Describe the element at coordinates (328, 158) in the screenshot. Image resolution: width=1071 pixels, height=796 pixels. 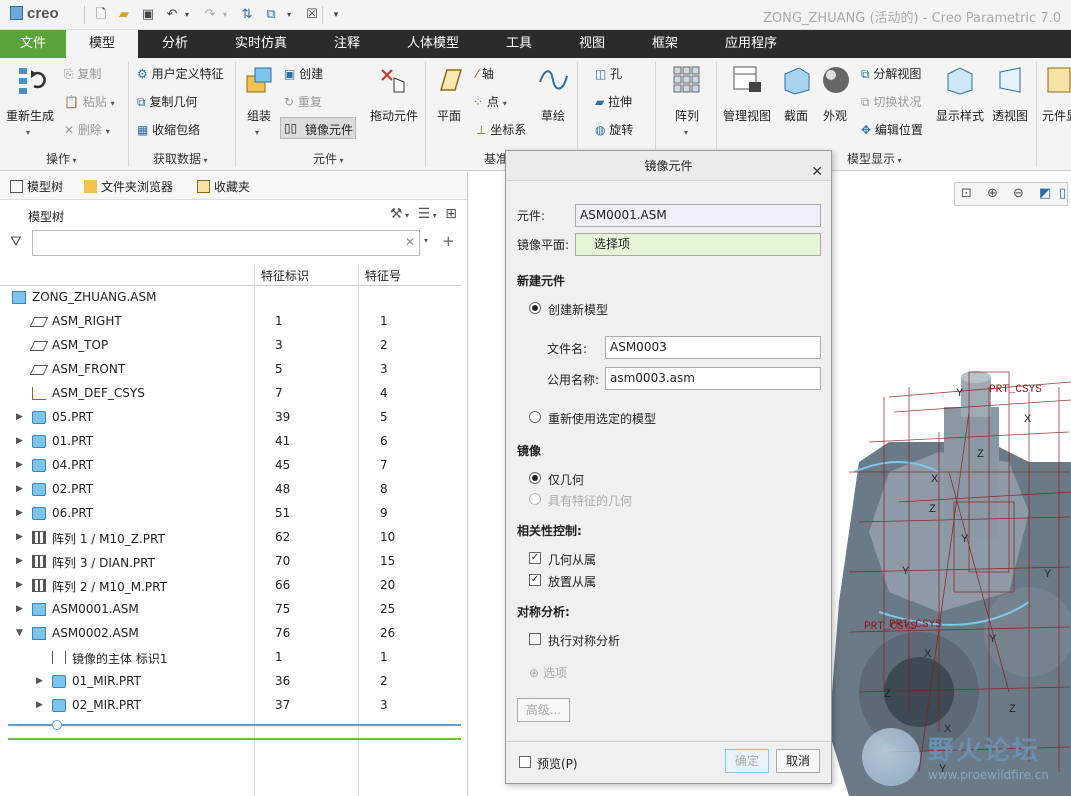
I see `group-component: 元件 ▾` at that location.